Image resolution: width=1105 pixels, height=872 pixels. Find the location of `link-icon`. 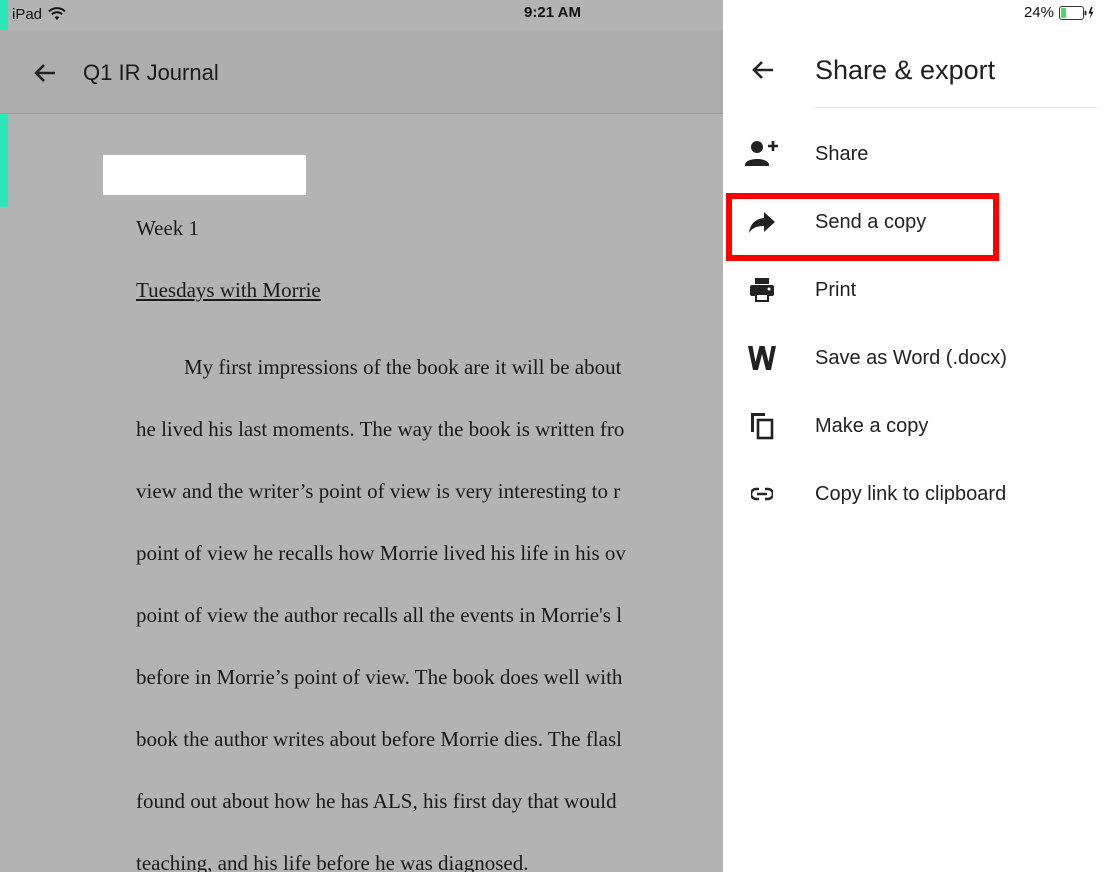

link-icon is located at coordinates (762, 494).